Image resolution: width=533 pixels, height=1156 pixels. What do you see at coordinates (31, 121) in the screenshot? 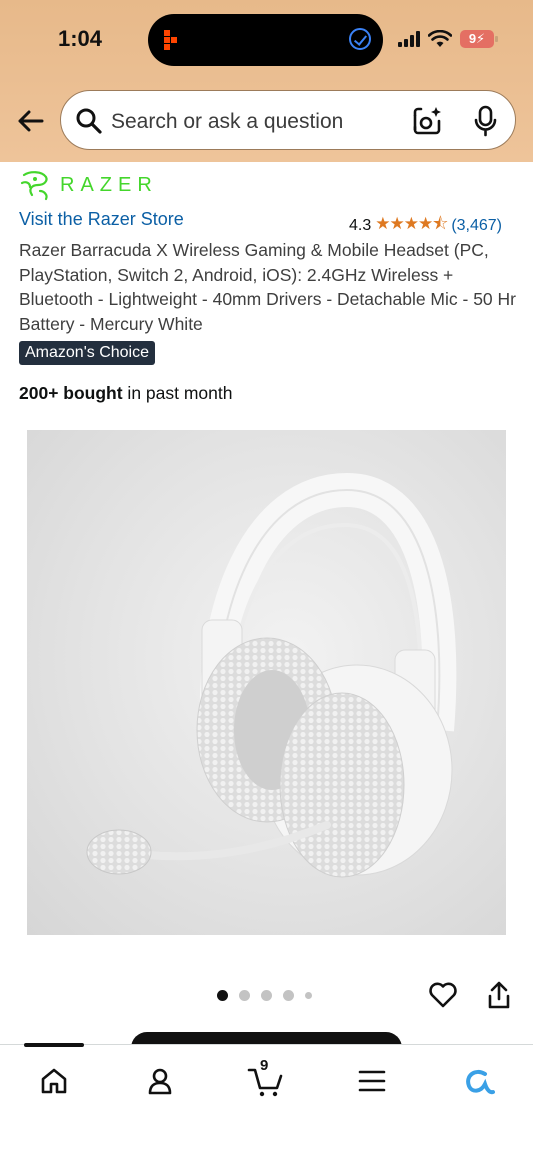
I see `back-arrow-icon` at bounding box center [31, 121].